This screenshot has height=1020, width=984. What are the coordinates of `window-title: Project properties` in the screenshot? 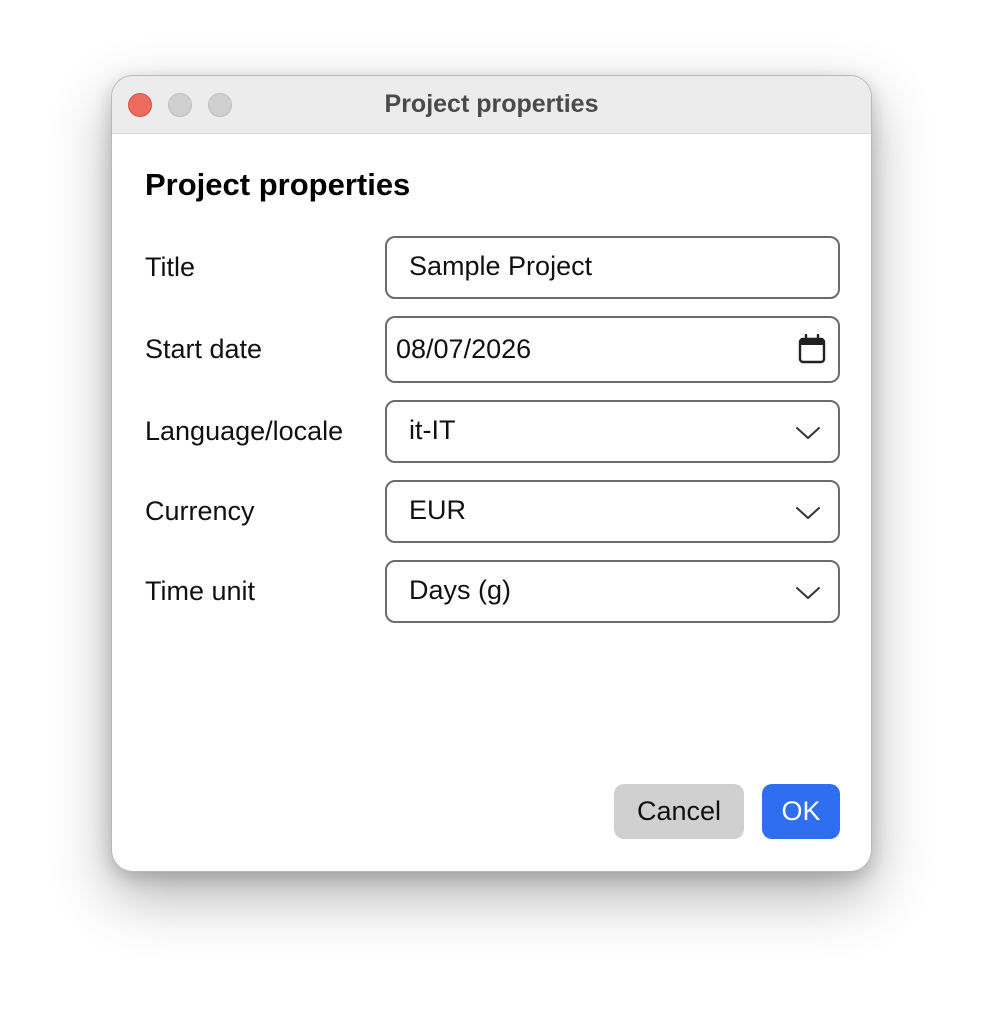 It's located at (491, 104).